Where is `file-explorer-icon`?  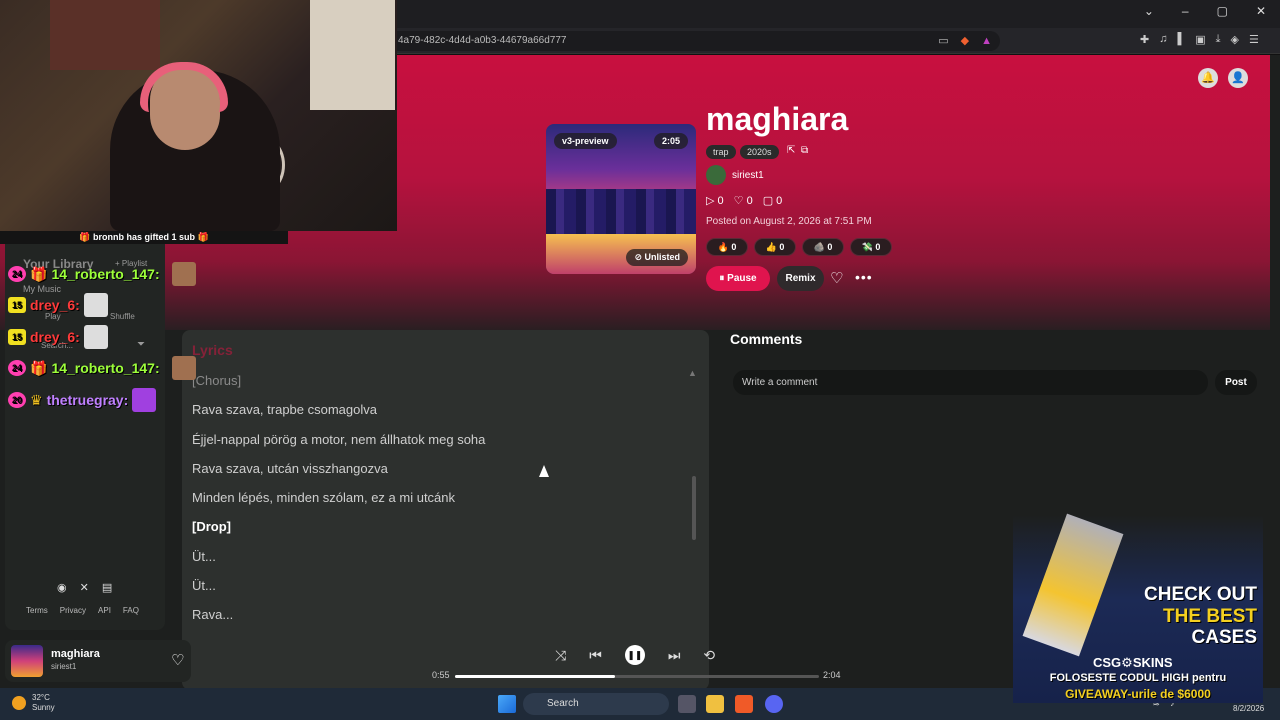
file-explorer-icon is located at coordinates (715, 704).